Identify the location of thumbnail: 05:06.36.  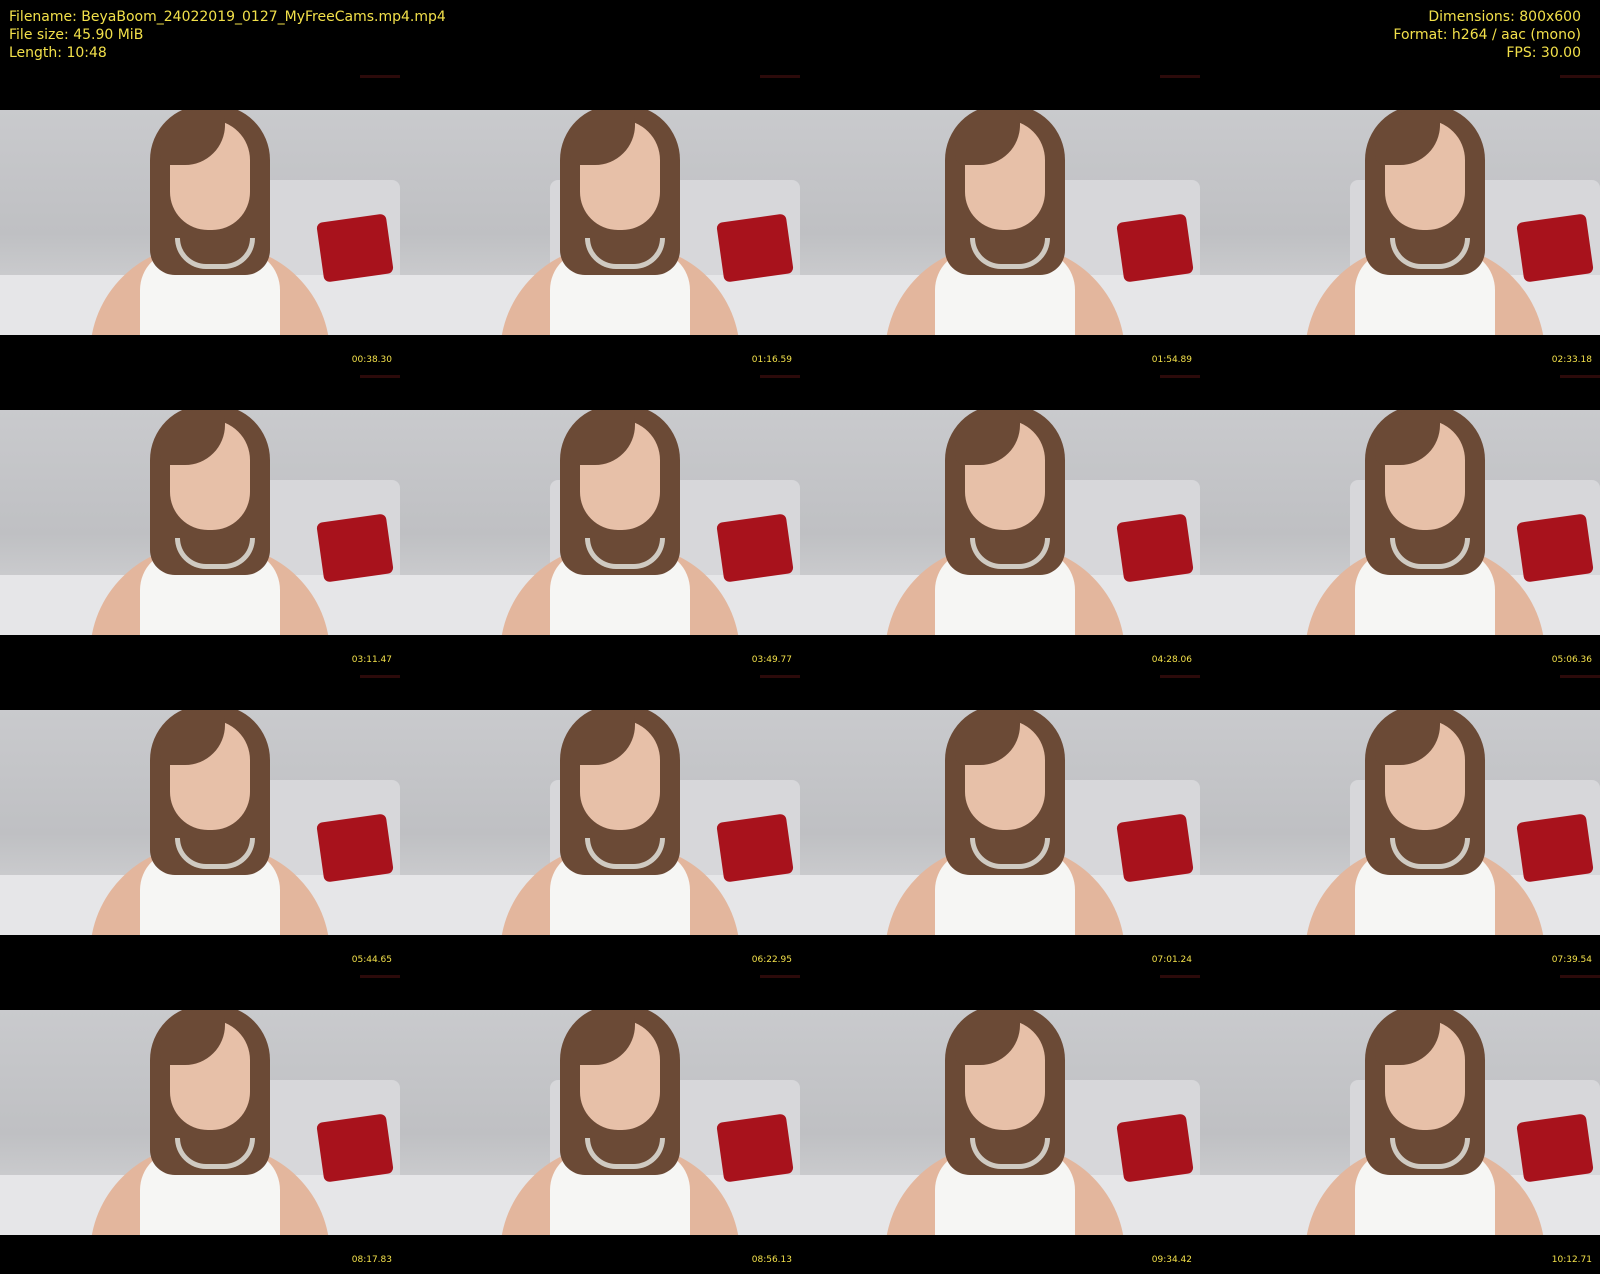
(1400, 482).